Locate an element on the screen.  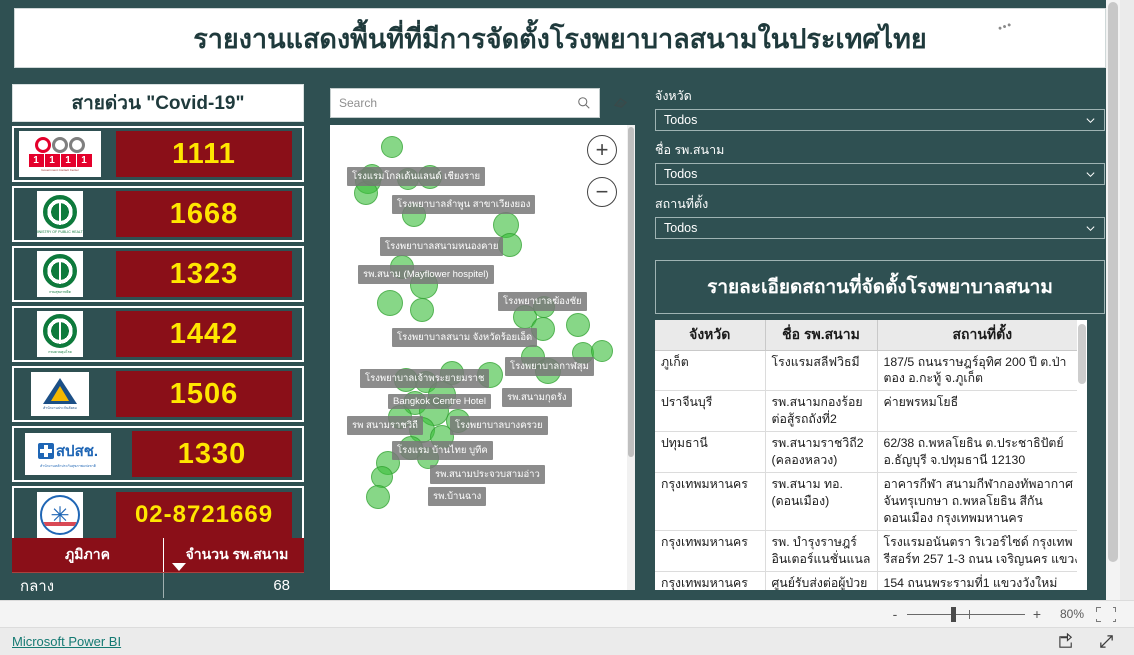
more-options-icon: ••• is located at coordinates (1006, 27).